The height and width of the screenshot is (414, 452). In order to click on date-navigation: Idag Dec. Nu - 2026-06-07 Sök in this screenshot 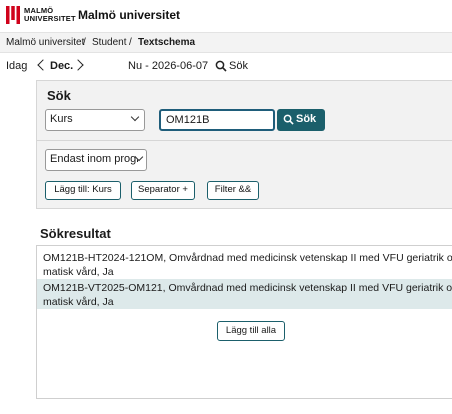, I will do `click(226, 67)`.